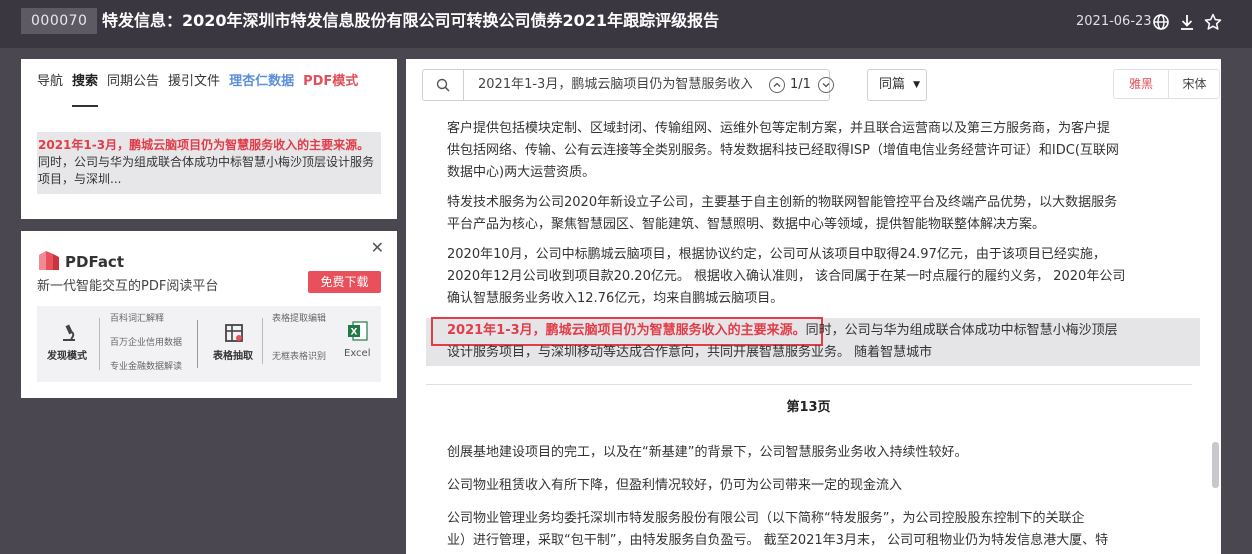 This screenshot has width=1252, height=554. I want to click on search-scope-select: 同篇 ▼, so click(897, 85).